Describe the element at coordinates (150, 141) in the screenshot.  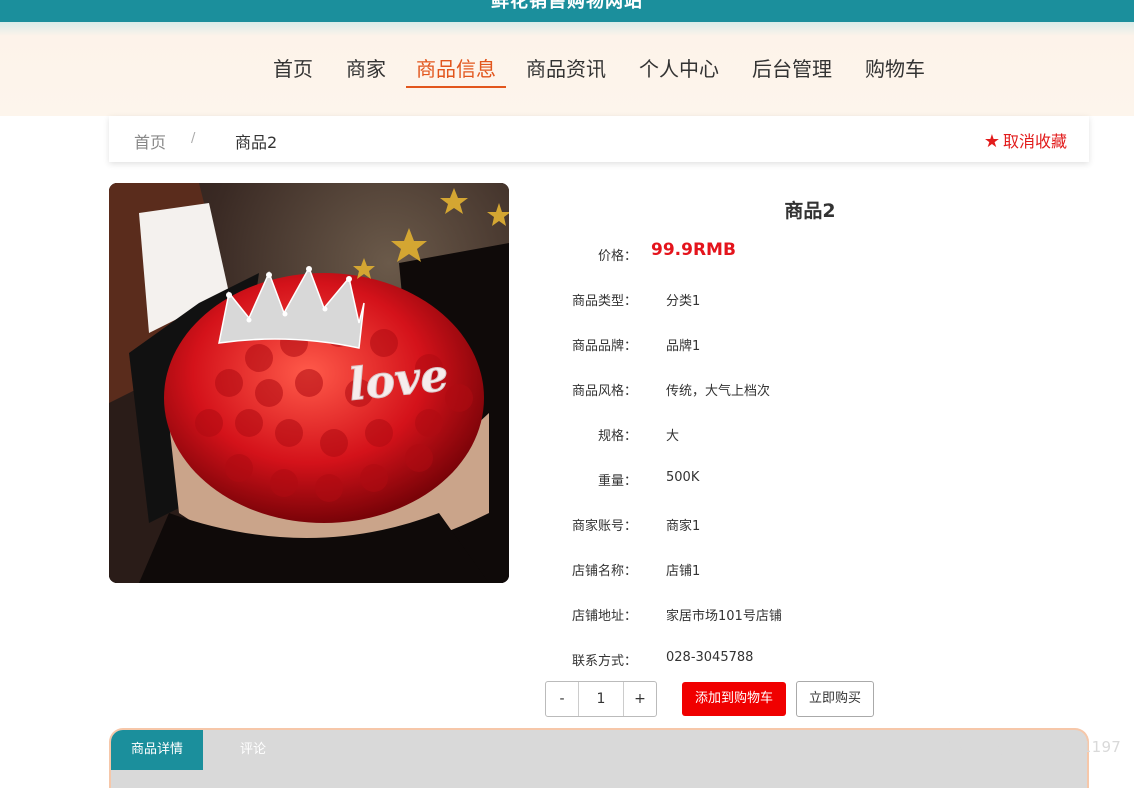
I see `breadcrumb-home-link: 首页` at that location.